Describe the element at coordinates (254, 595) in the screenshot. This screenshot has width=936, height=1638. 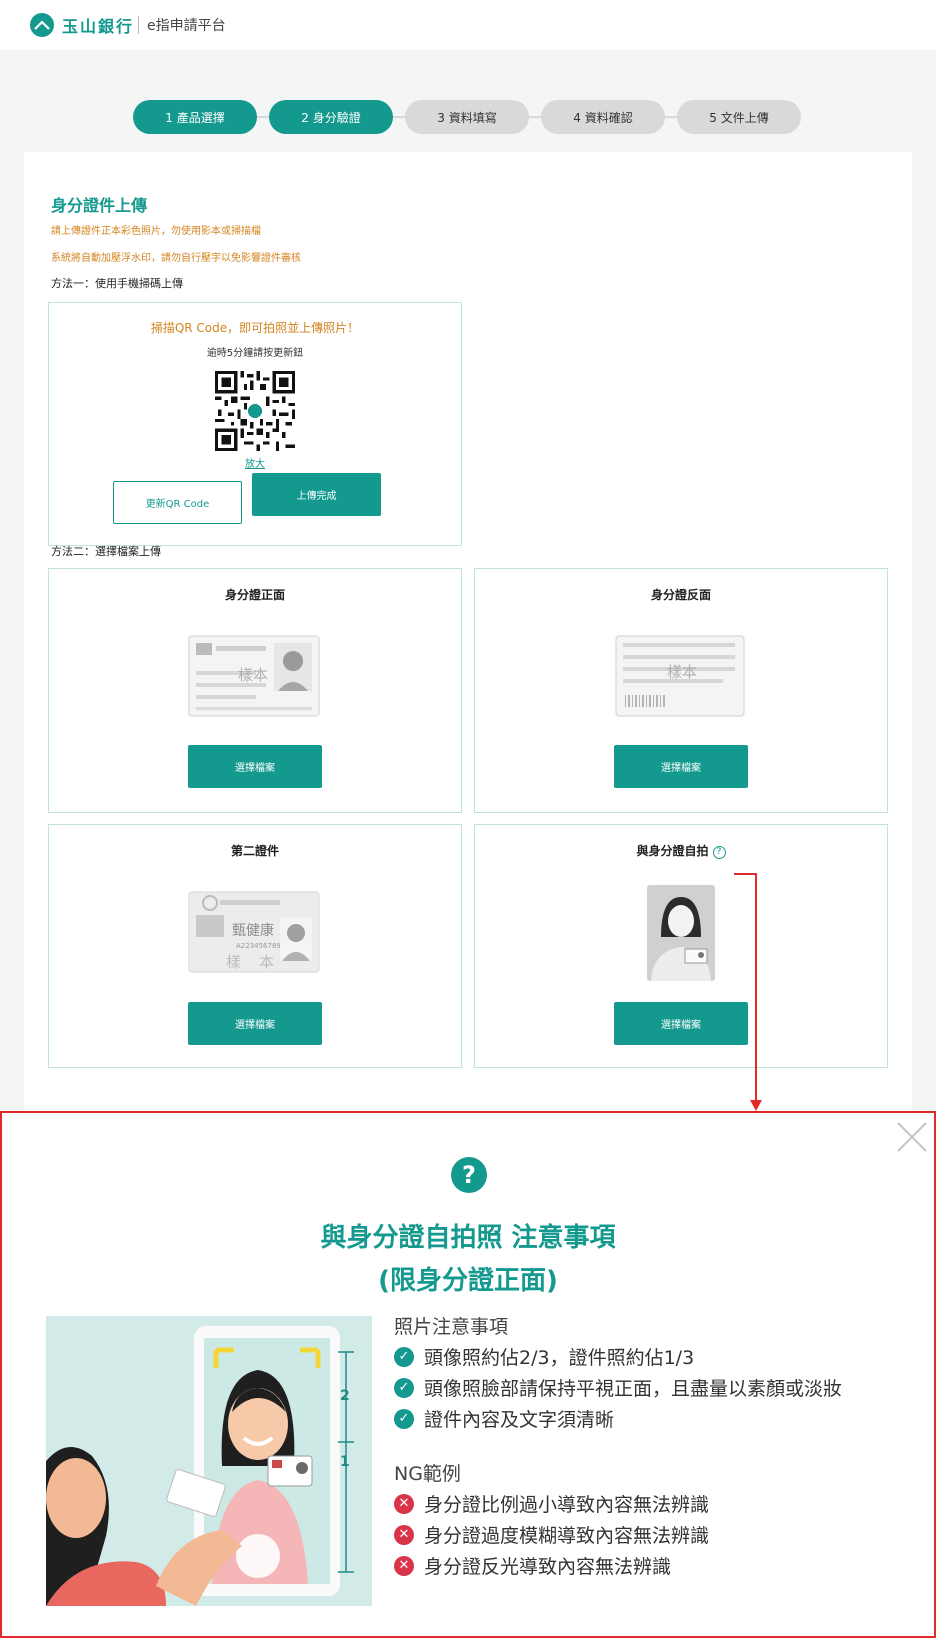
I see `upload-id-front-title: 身分證正面` at that location.